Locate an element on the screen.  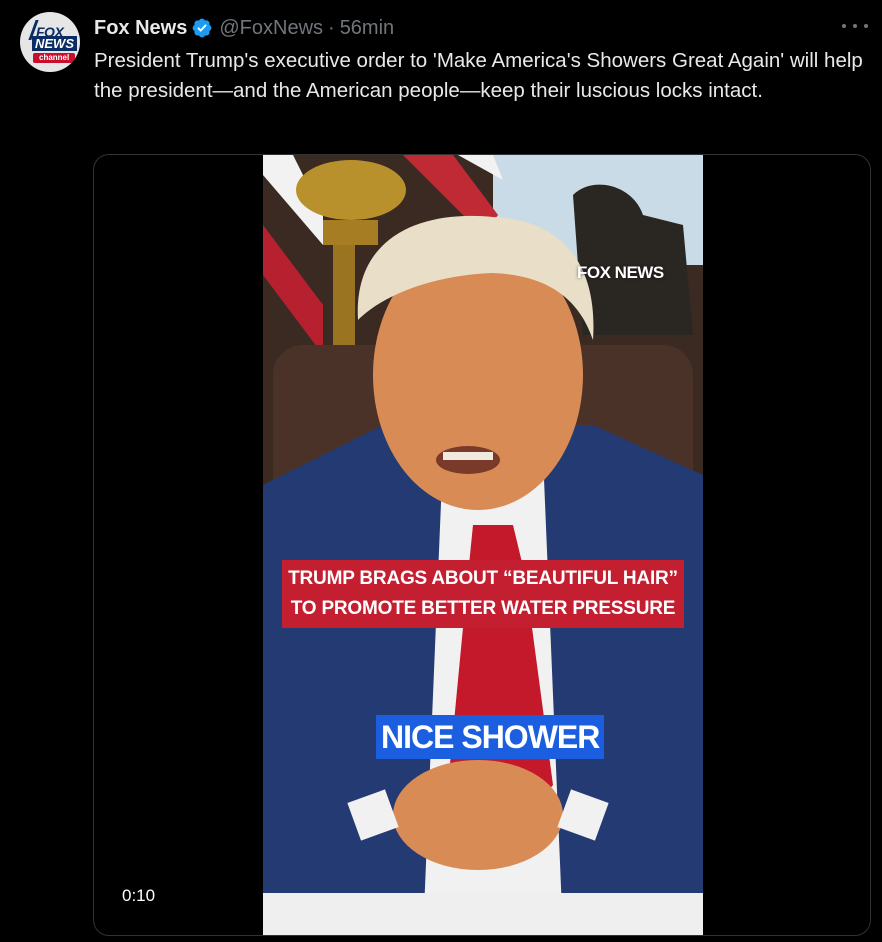
fox-news-watermark: FOX NEWS is located at coordinates (620, 272).